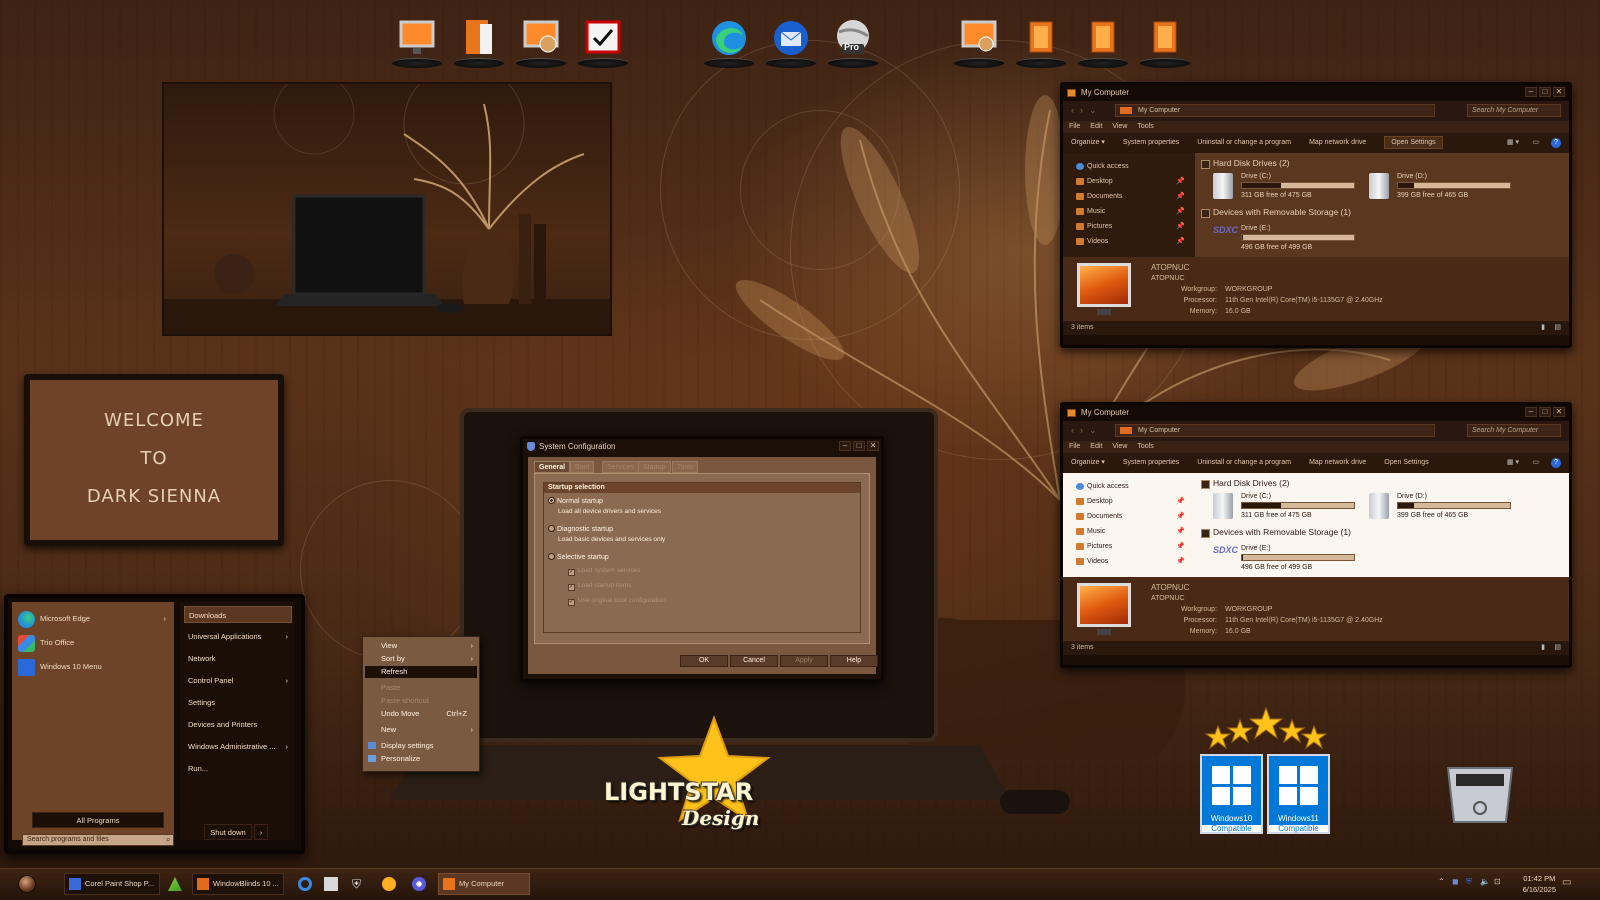 Image resolution: width=1600 pixels, height=900 pixels. I want to click on menu-paste-shortcut: Paste shortcut, so click(421, 701).